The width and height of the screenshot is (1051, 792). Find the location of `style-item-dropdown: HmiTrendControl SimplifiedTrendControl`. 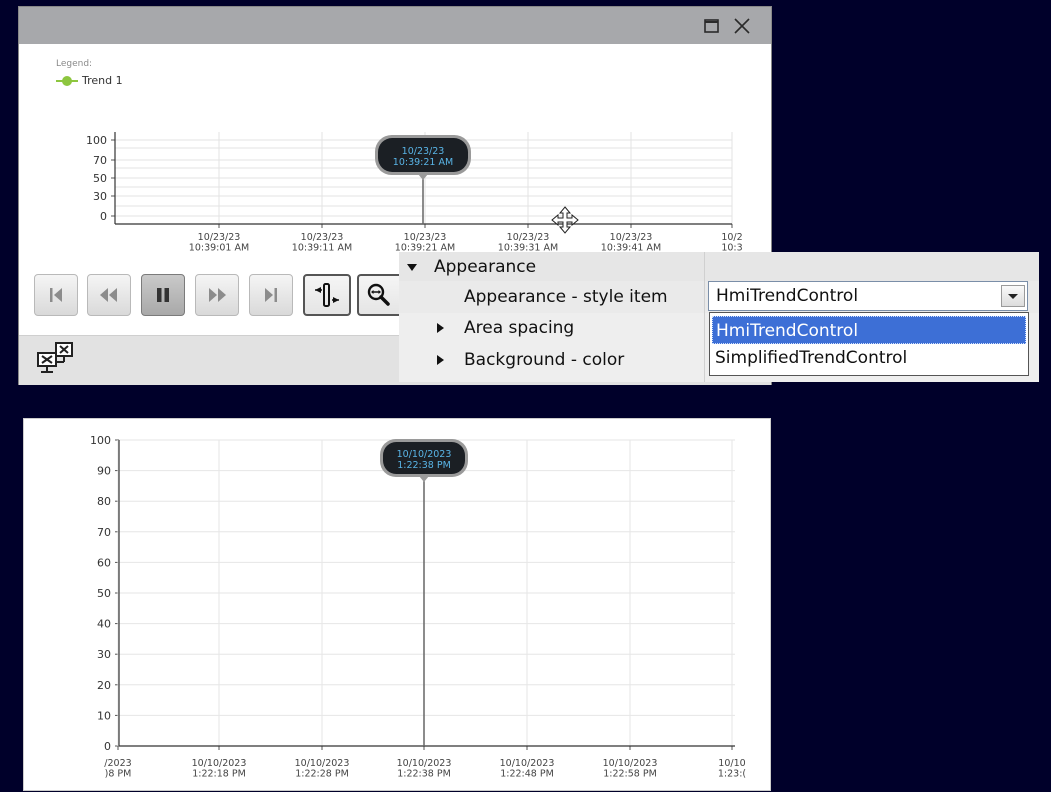

style-item-dropdown: HmiTrendControl SimplifiedTrendControl is located at coordinates (869, 344).